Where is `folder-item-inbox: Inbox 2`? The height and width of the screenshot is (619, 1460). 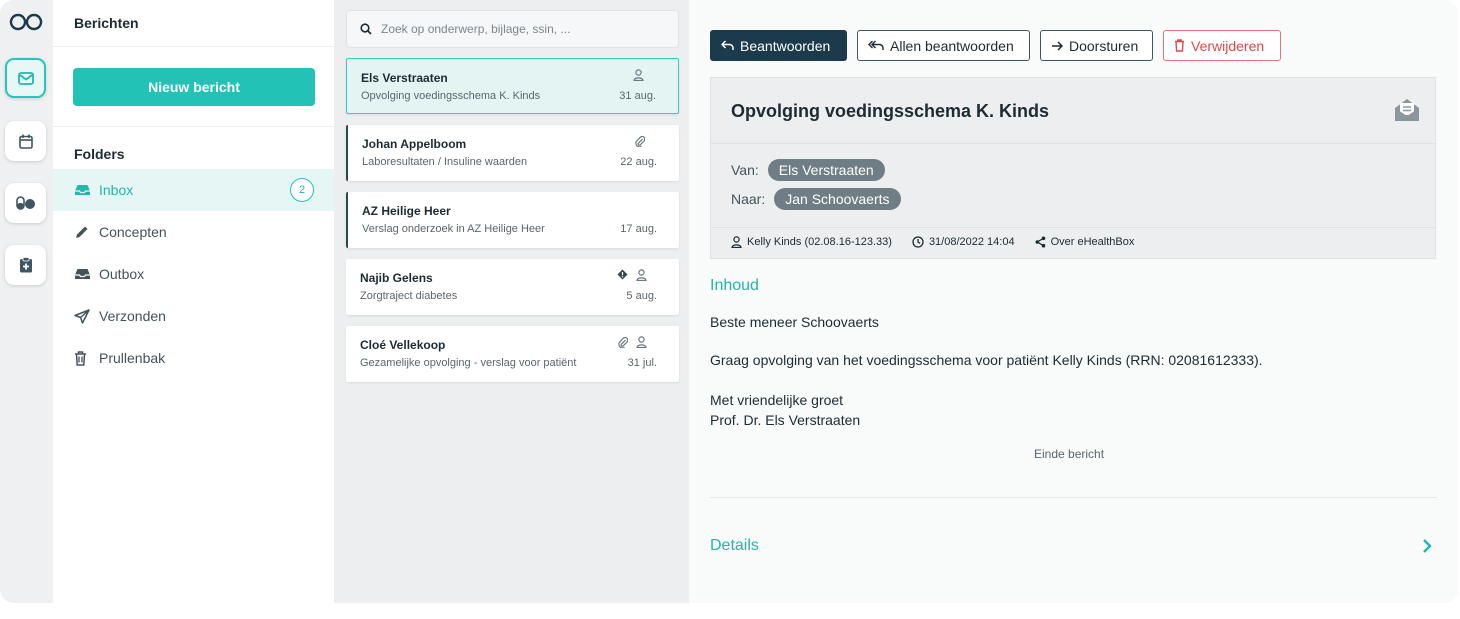
folder-item-inbox: Inbox 2 is located at coordinates (193, 190).